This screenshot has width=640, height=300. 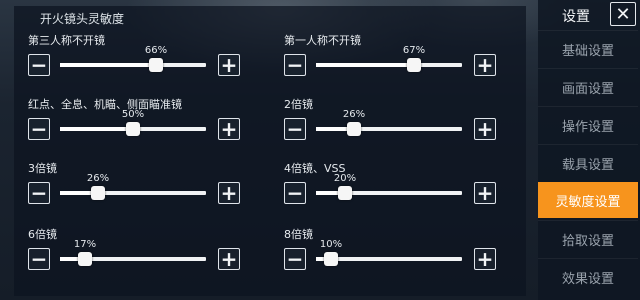 I want to click on close-icon: ✕, so click(x=623, y=14).